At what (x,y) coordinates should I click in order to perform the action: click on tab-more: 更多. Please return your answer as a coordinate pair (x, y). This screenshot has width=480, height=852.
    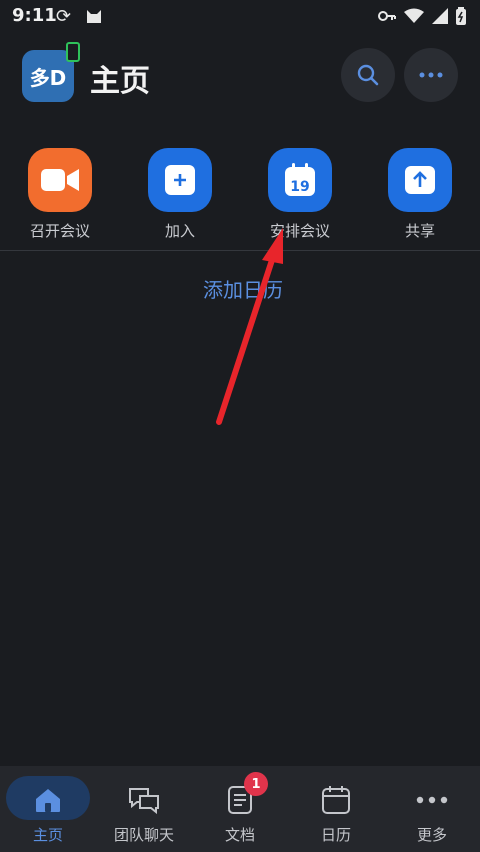
    Looking at the image, I should click on (432, 809).